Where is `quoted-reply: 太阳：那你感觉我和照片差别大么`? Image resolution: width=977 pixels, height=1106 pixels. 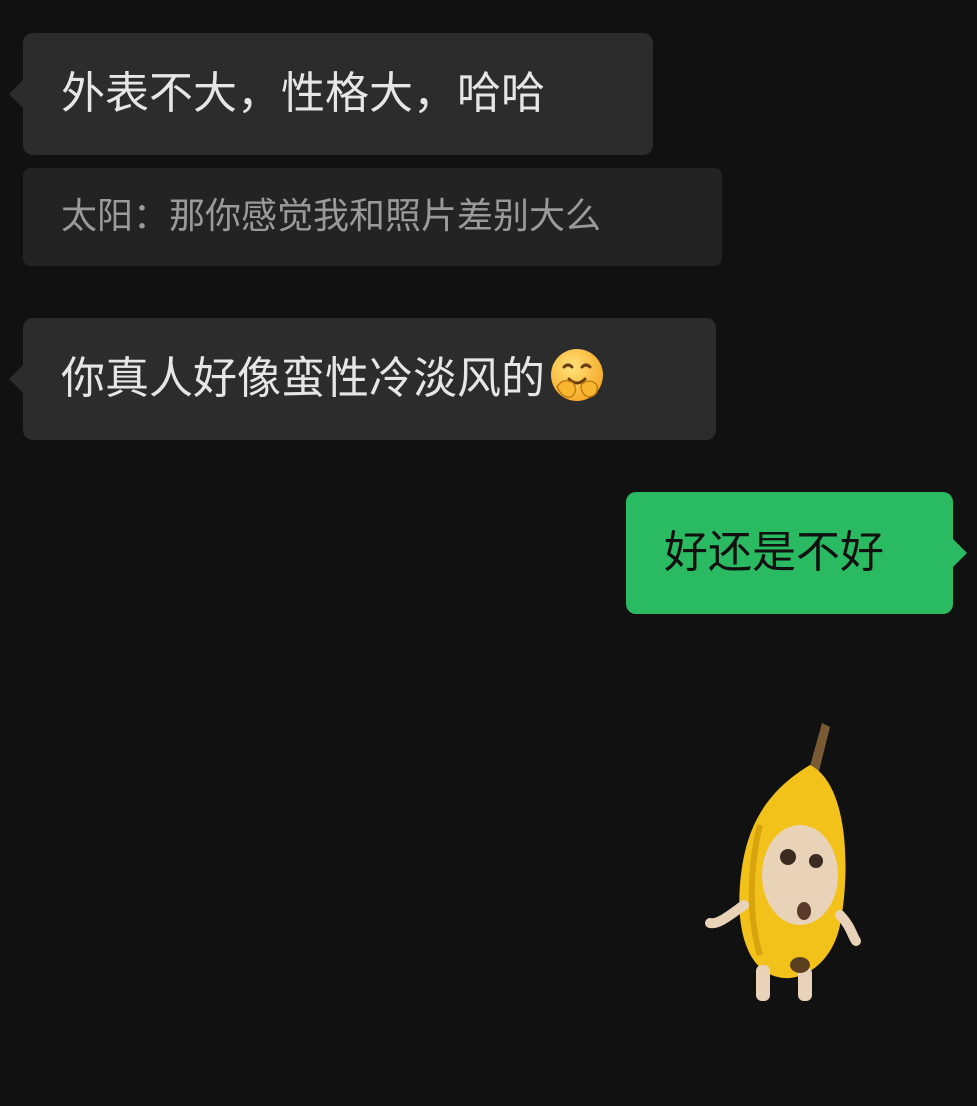
quoted-reply: 太阳：那你感觉我和照片差别大么 is located at coordinates (372, 217).